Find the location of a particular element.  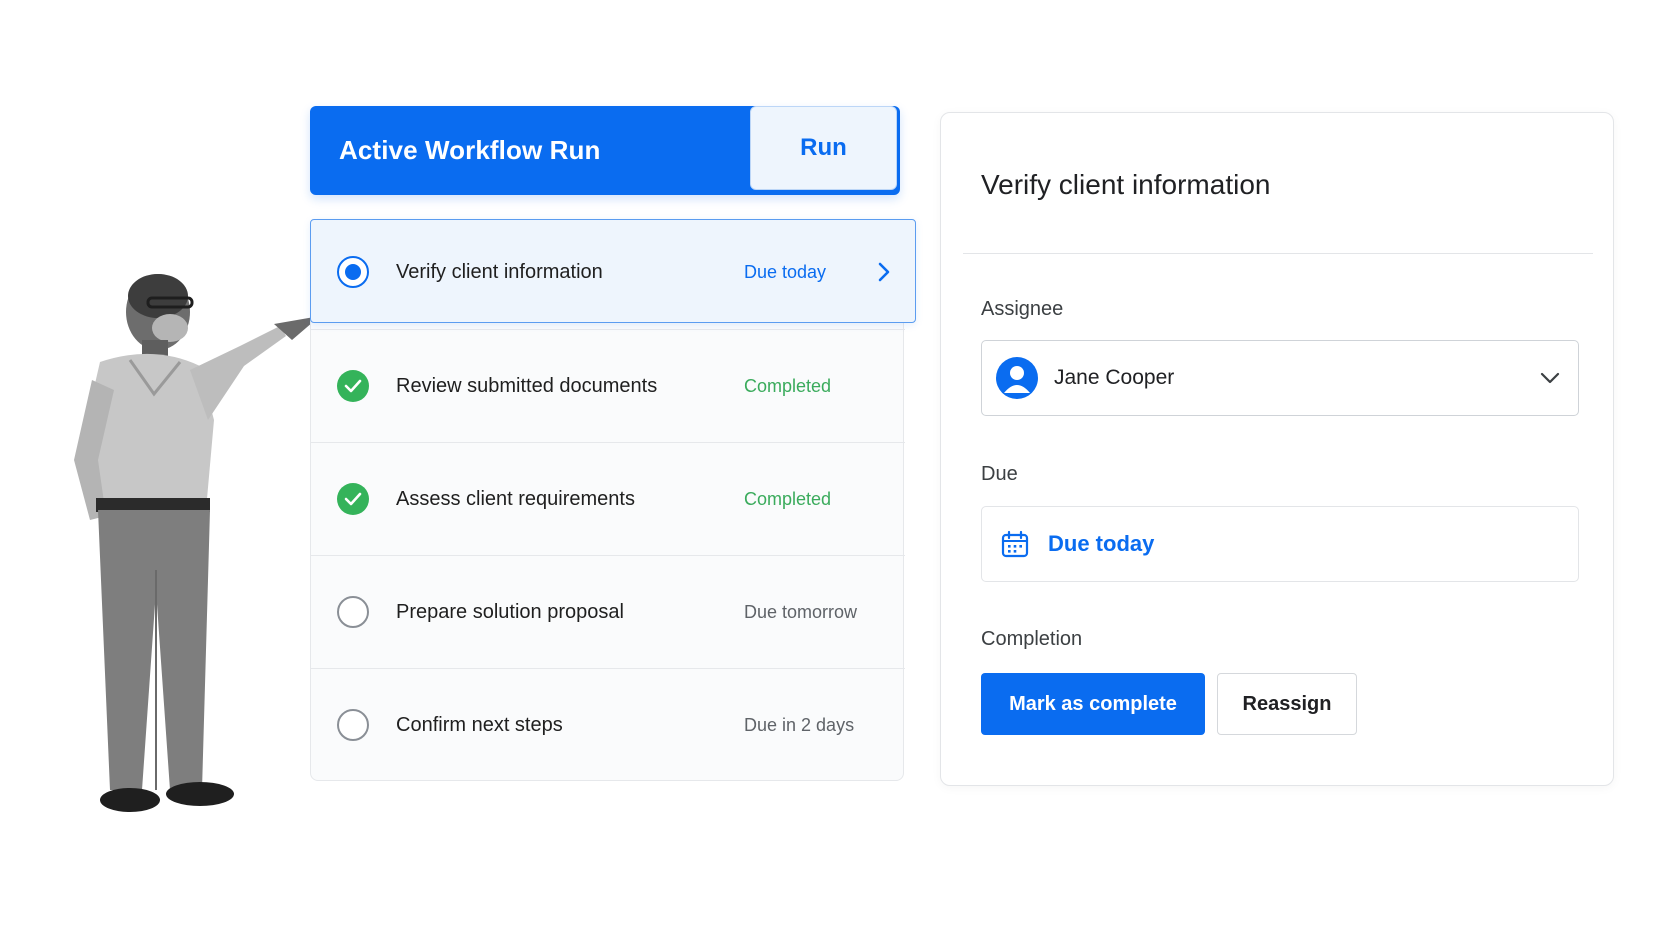

chevron-right-icon is located at coordinates (884, 272).